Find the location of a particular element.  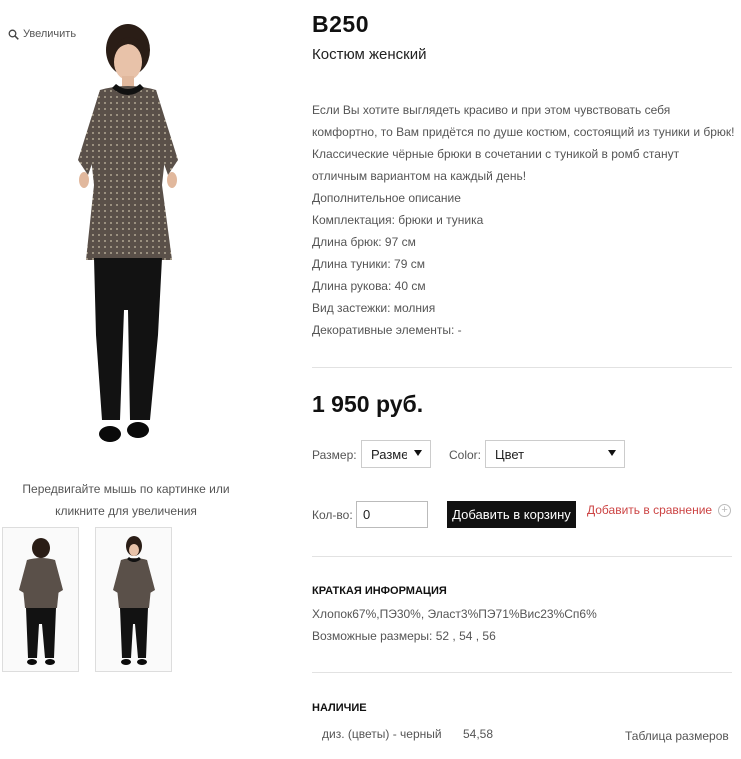

size-select-value: Размер is located at coordinates (389, 454).